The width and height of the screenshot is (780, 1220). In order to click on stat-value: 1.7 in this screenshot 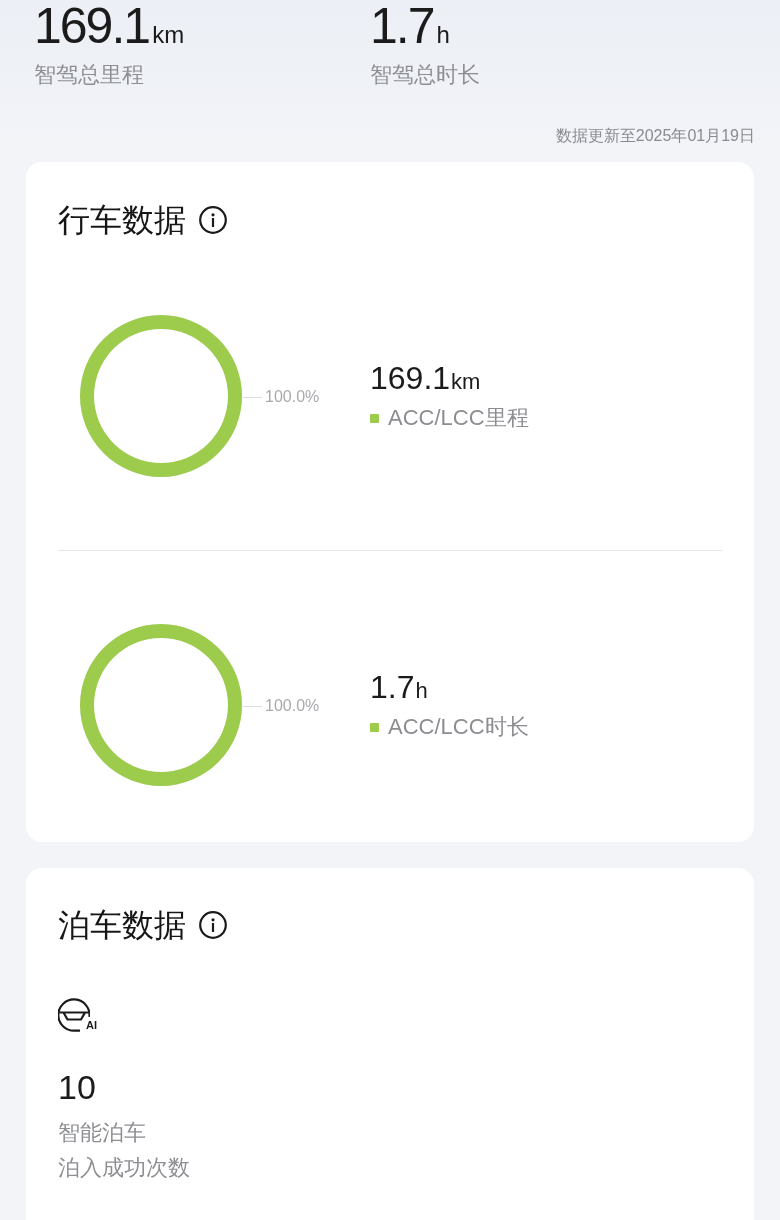, I will do `click(402, 26)`.